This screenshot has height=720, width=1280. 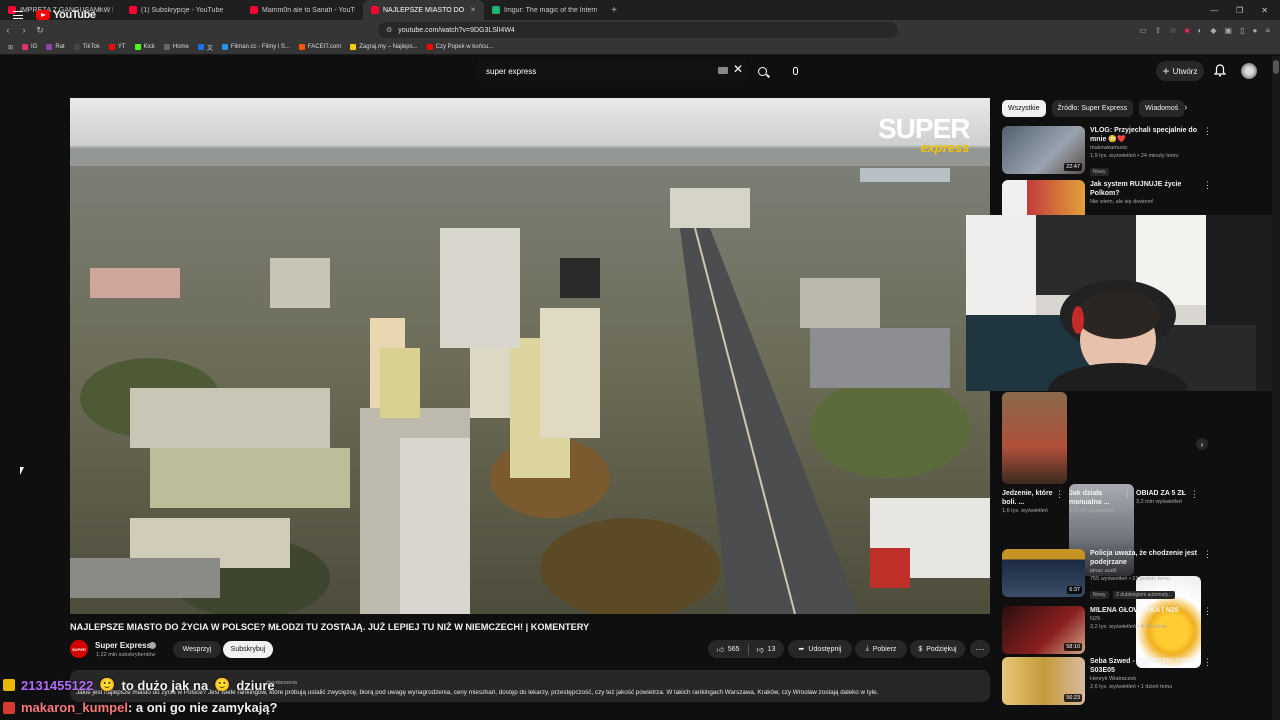 What do you see at coordinates (881, 649) in the screenshot?
I see `download-button: ⤓ Pobierz` at bounding box center [881, 649].